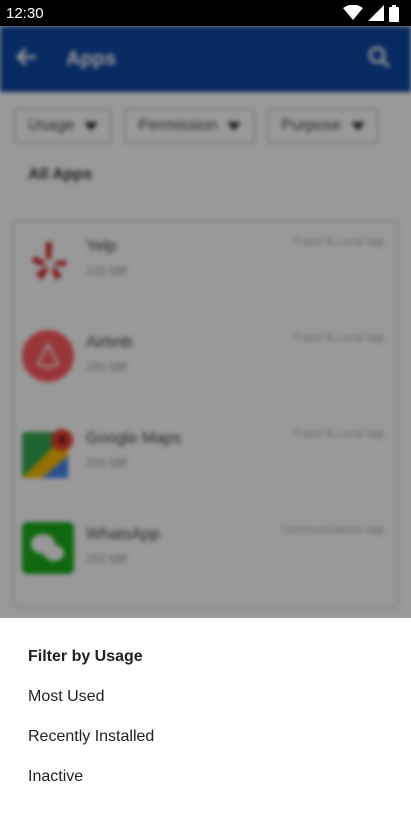  Describe the element at coordinates (205, 13) in the screenshot. I see `status-bar: 12:30` at that location.